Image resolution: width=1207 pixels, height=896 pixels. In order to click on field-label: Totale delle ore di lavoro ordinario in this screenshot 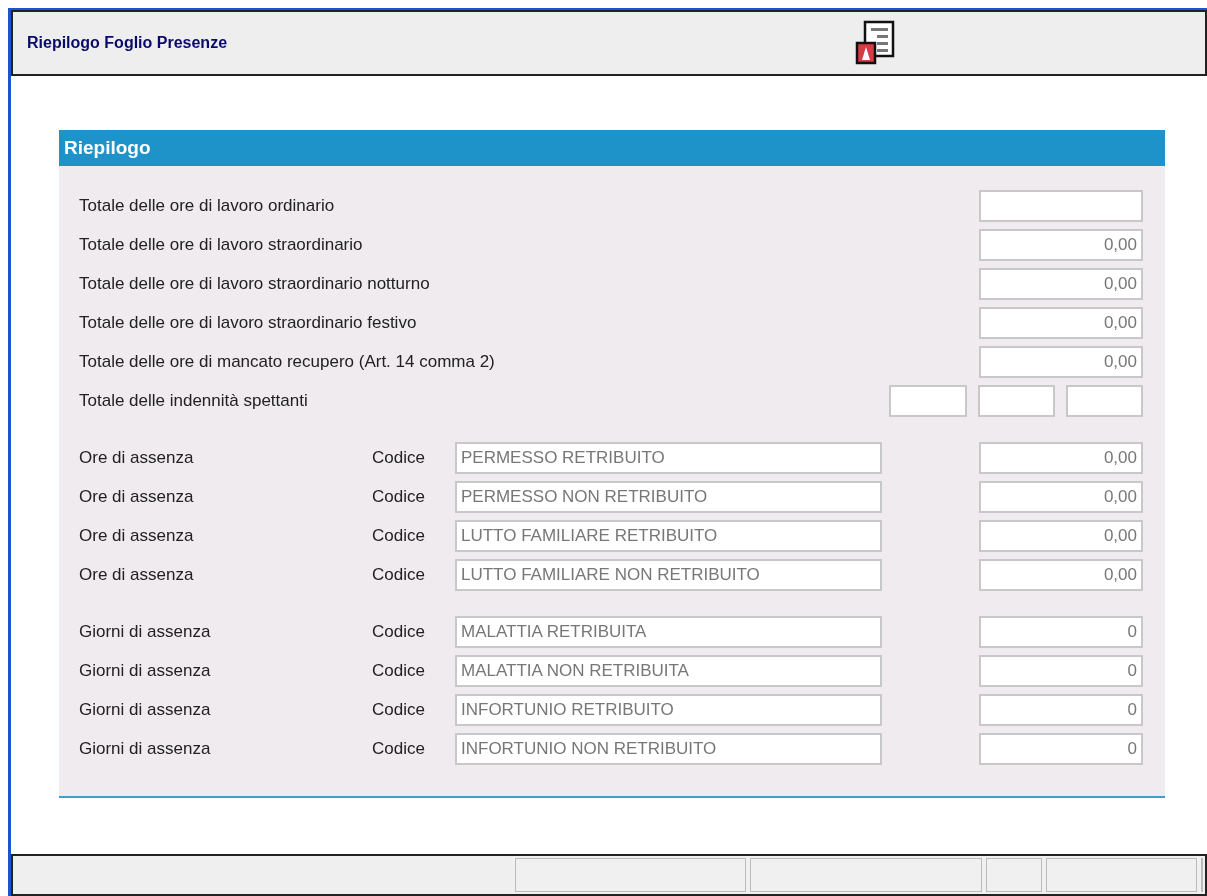, I will do `click(207, 206)`.